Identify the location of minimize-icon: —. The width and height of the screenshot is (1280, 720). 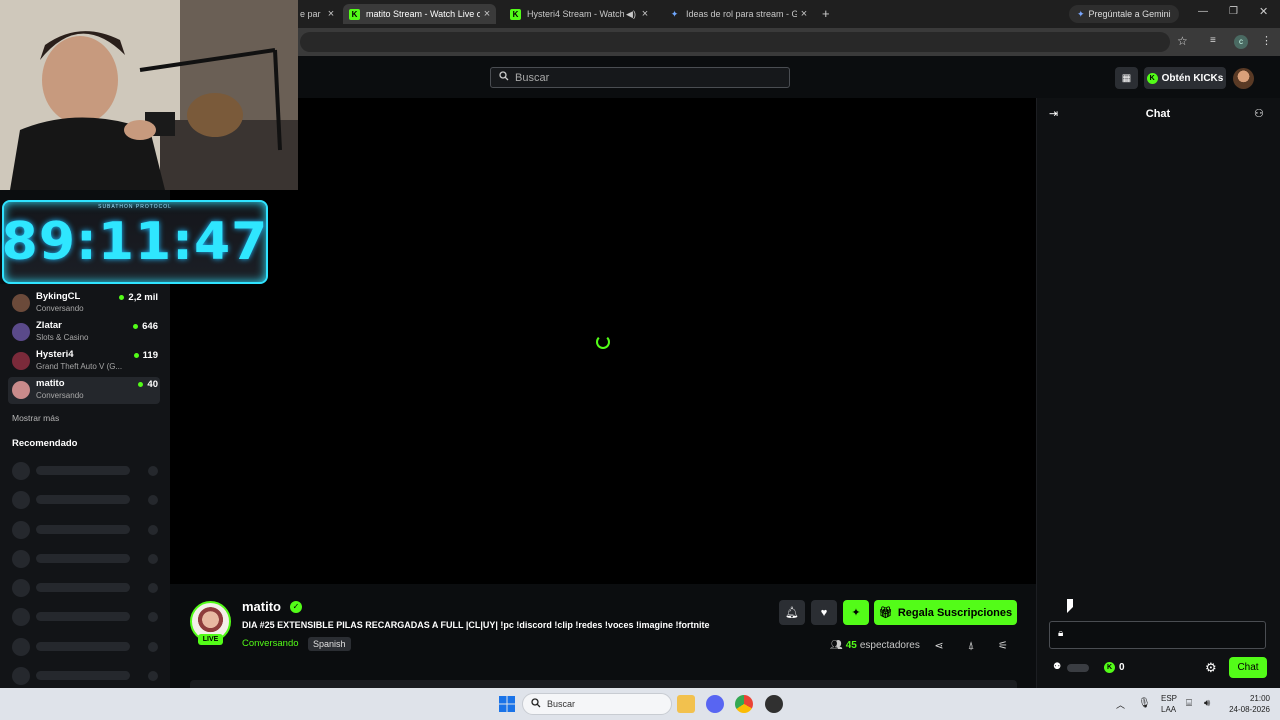
(1203, 11).